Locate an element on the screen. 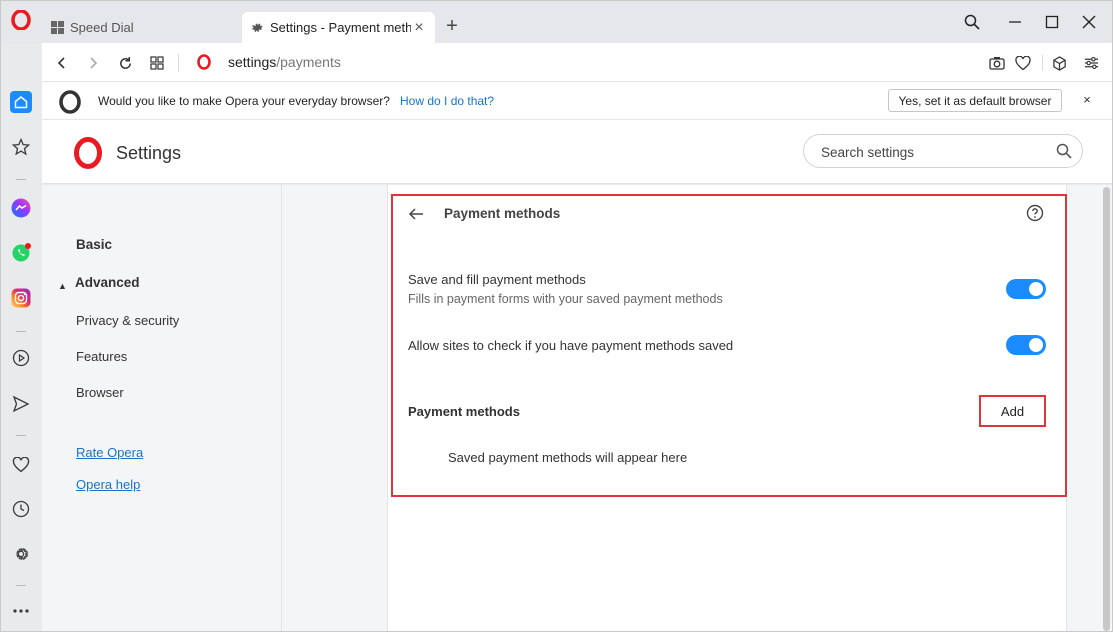 This screenshot has width=1113, height=632. opera-menu-icon is located at coordinates (21, 20).